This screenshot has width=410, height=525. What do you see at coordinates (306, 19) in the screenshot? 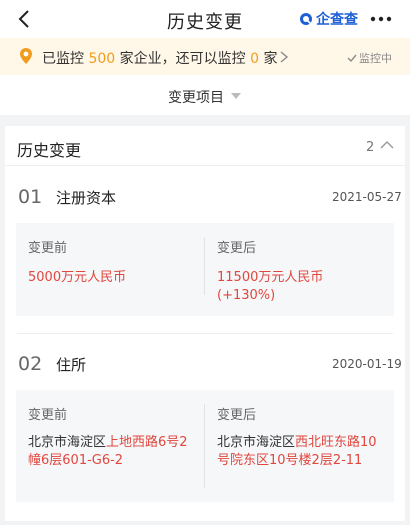
I see `brand-logo-icon` at bounding box center [306, 19].